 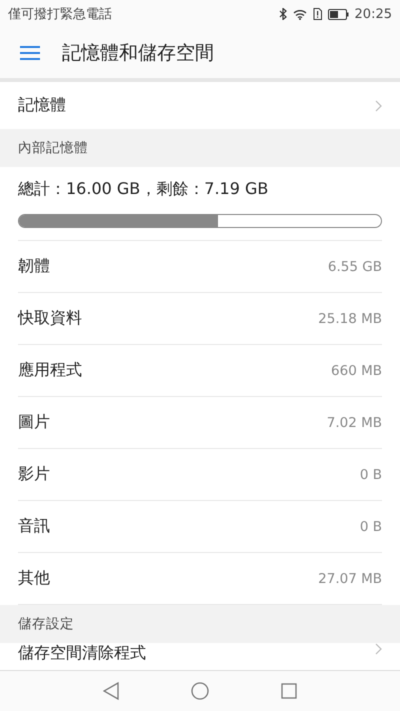 I want to click on item-value: 660 MB, so click(x=356, y=370).